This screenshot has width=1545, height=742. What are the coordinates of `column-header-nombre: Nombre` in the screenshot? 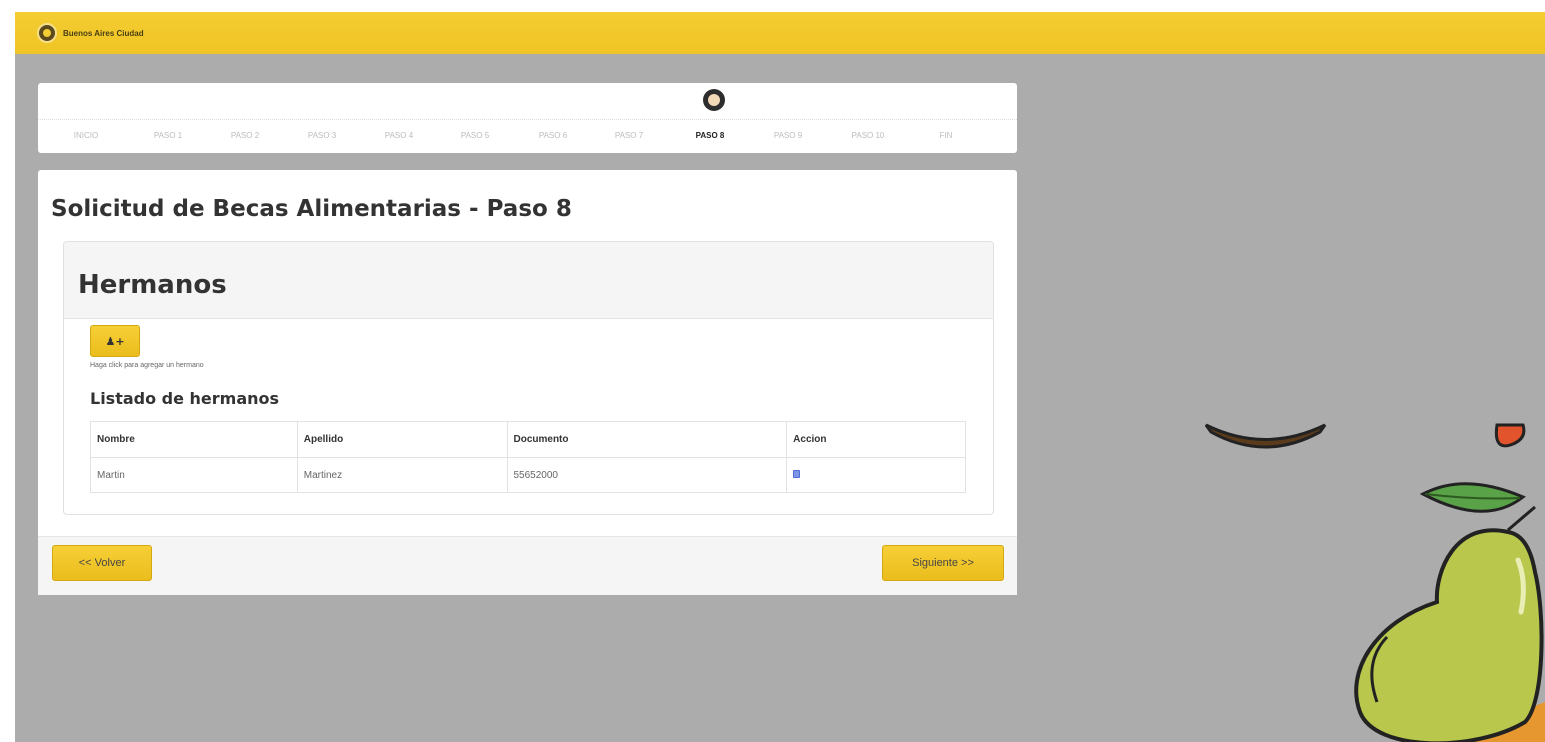 It's located at (194, 439).